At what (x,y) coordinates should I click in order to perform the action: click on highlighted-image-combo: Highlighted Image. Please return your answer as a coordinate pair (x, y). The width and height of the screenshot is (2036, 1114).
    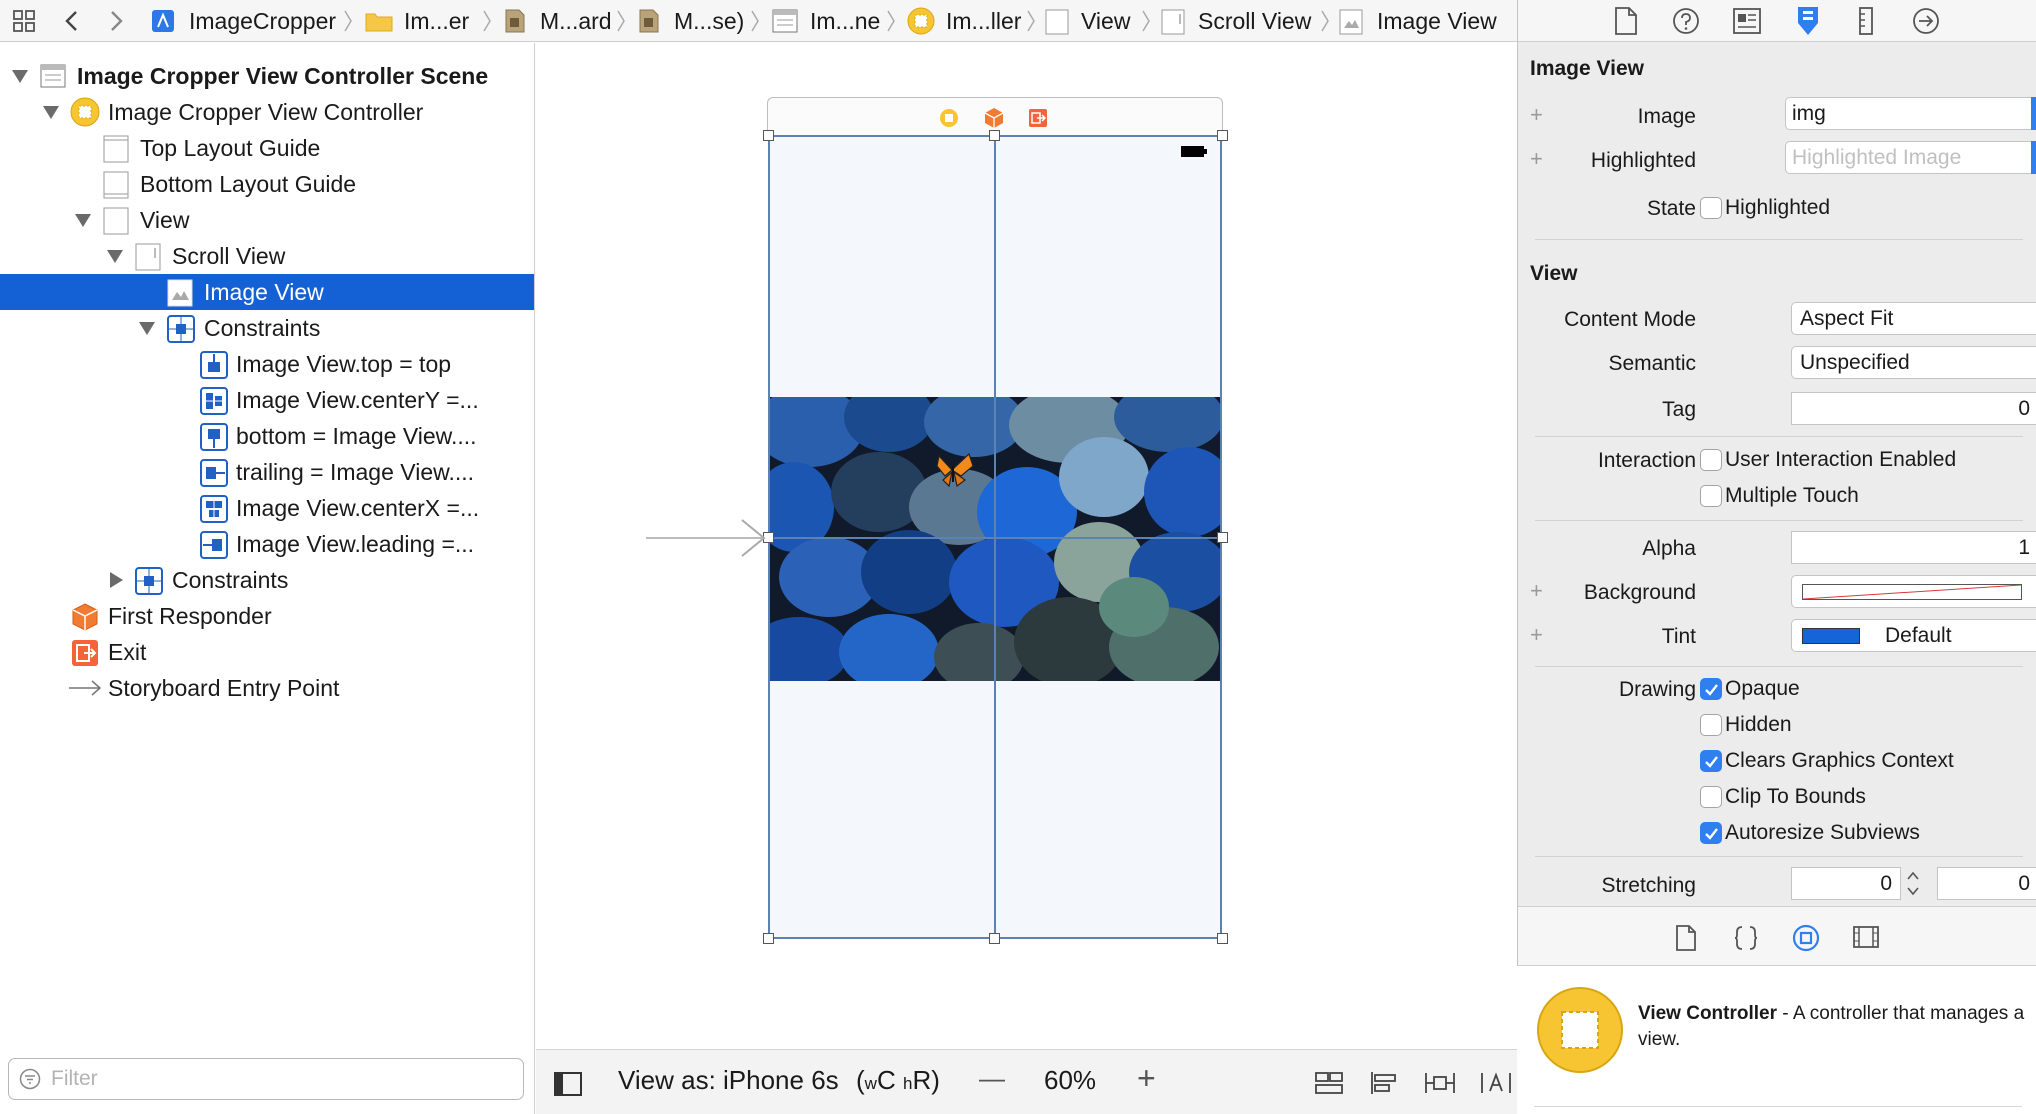
    Looking at the image, I should click on (1910, 157).